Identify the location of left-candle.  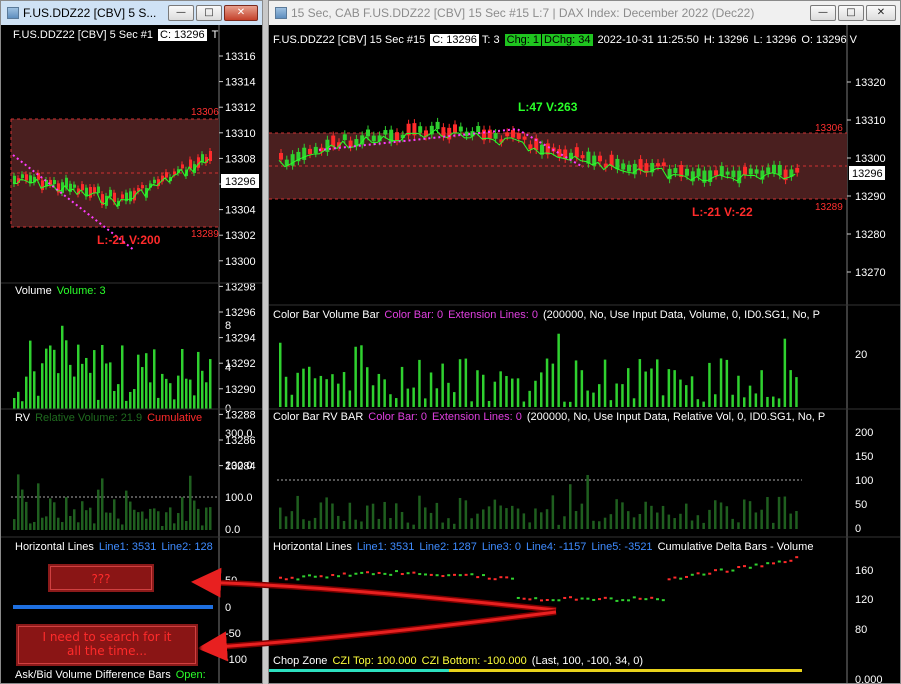
(94, 190).